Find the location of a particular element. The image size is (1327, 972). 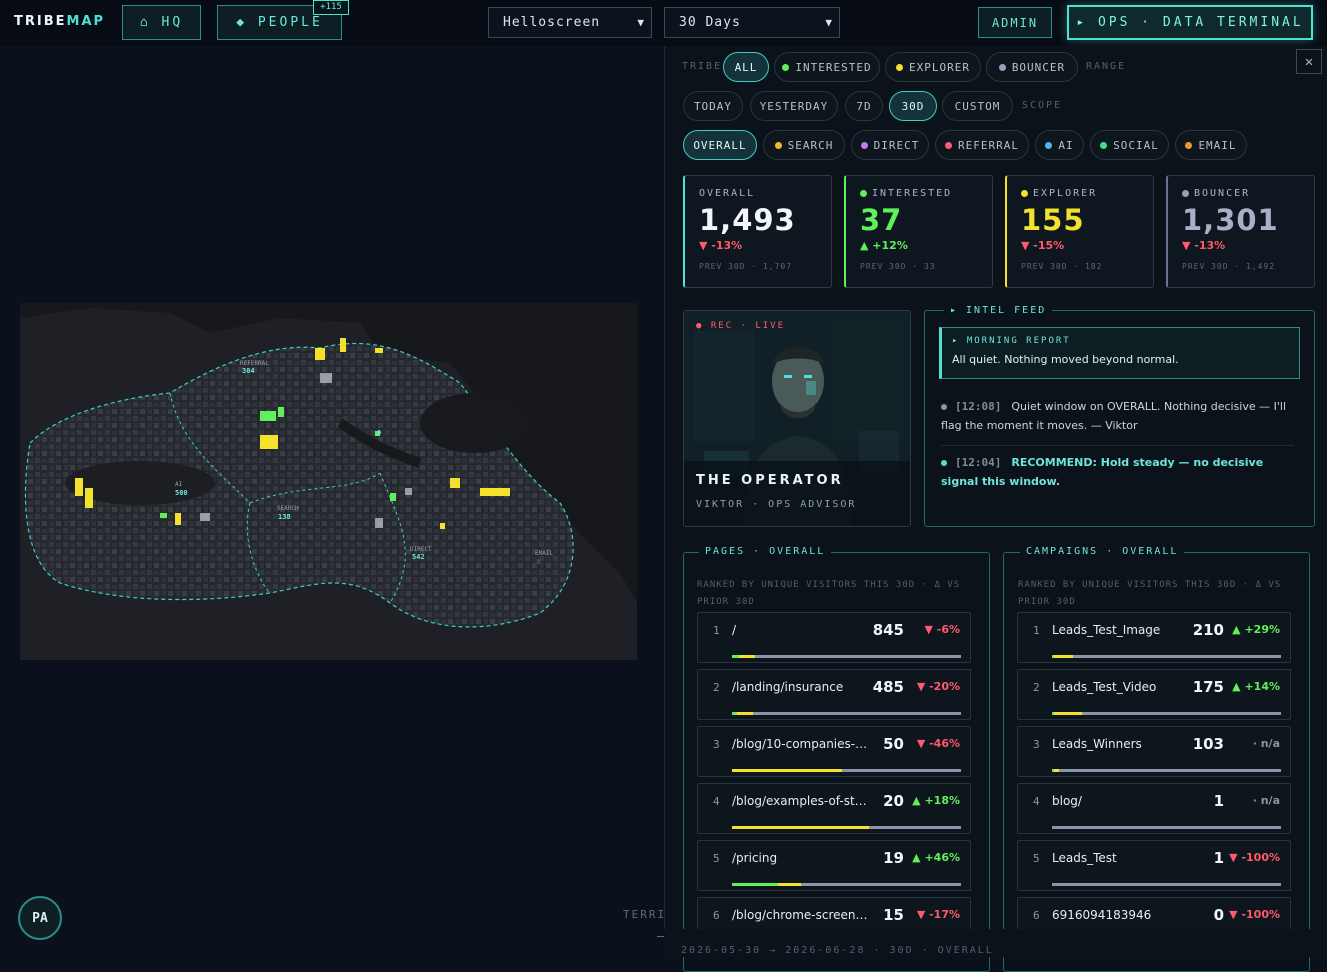

site-select: Helloscreen ▼ is located at coordinates (570, 22).